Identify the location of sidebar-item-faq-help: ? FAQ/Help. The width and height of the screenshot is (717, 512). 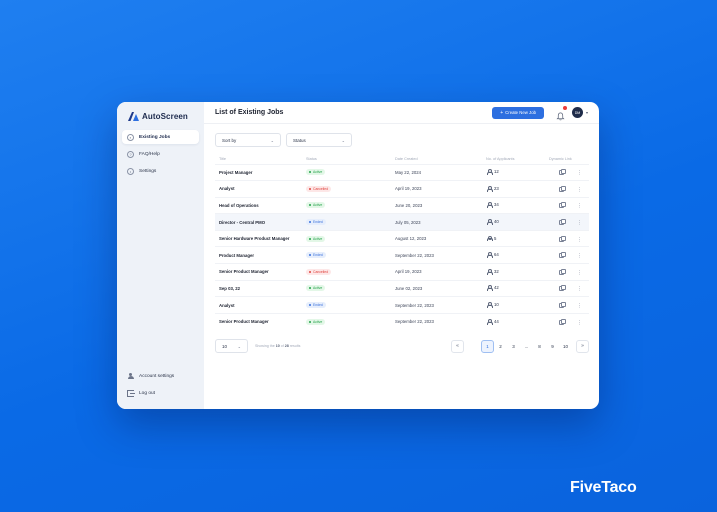
(160, 154).